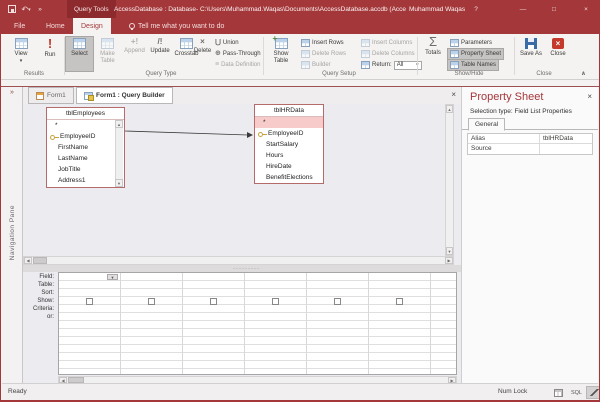  Describe the element at coordinates (289, 177) in the screenshot. I see `field-row: BenefitElections` at that location.